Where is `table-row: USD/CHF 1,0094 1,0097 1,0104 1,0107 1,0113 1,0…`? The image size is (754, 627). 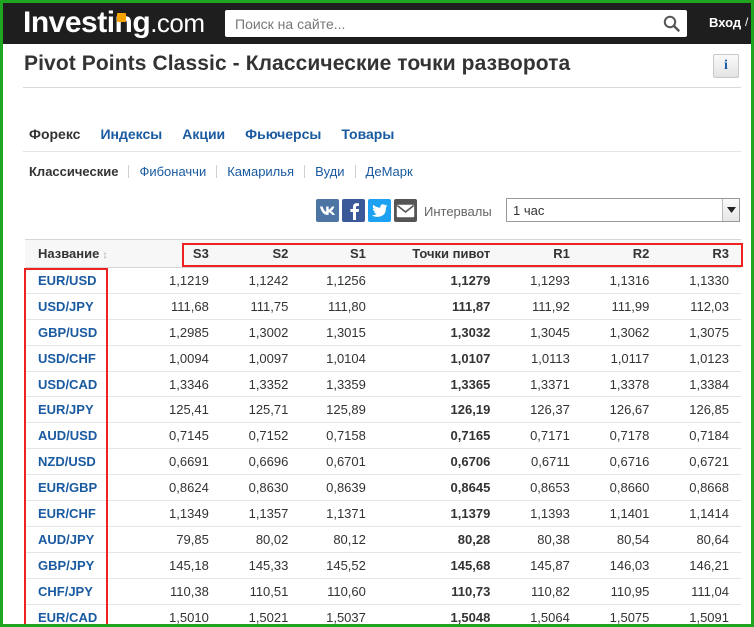 table-row: USD/CHF 1,0094 1,0097 1,0104 1,0107 1,0113 1,0… is located at coordinates (383, 358).